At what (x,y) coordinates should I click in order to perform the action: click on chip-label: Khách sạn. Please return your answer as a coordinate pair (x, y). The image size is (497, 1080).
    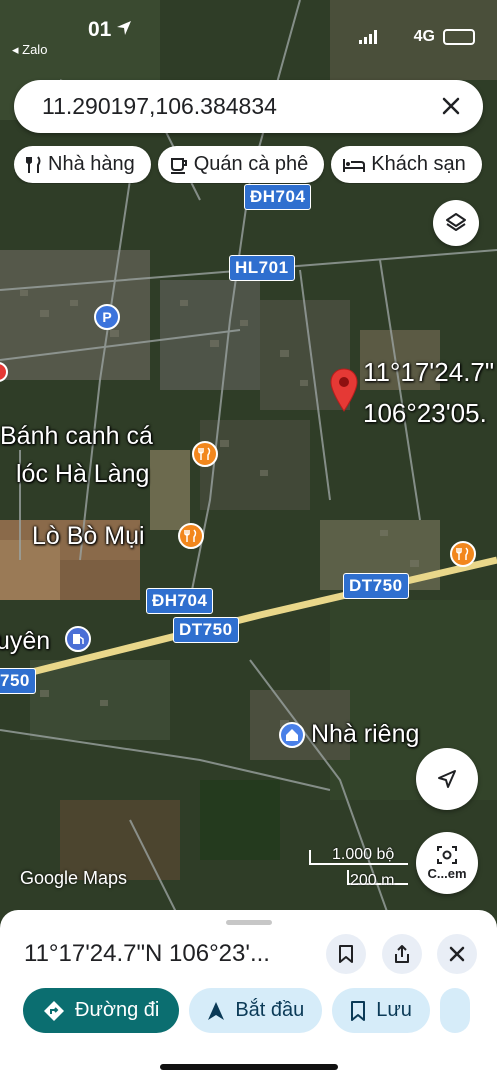
    Looking at the image, I should click on (418, 164).